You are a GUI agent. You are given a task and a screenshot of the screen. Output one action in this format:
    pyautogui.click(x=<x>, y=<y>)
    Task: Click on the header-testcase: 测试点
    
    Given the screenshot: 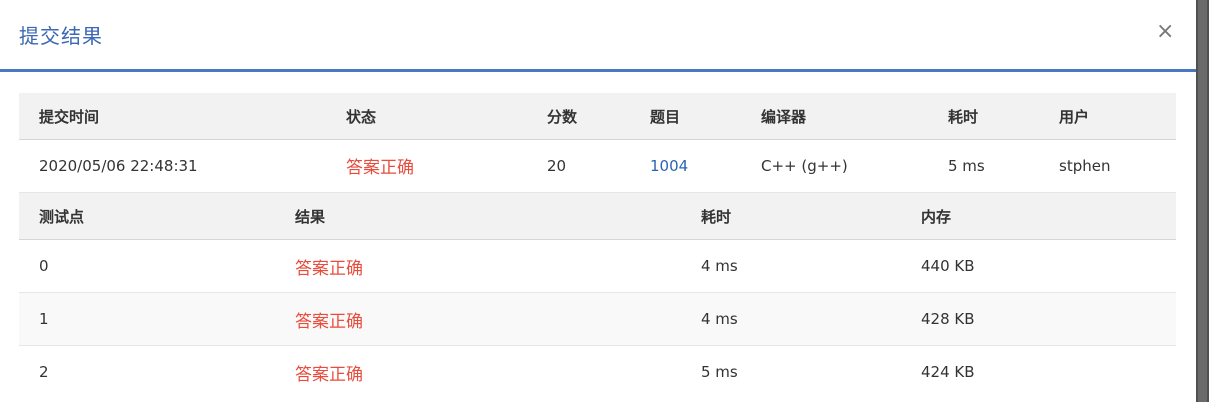 What is the action you would take?
    pyautogui.click(x=62, y=216)
    